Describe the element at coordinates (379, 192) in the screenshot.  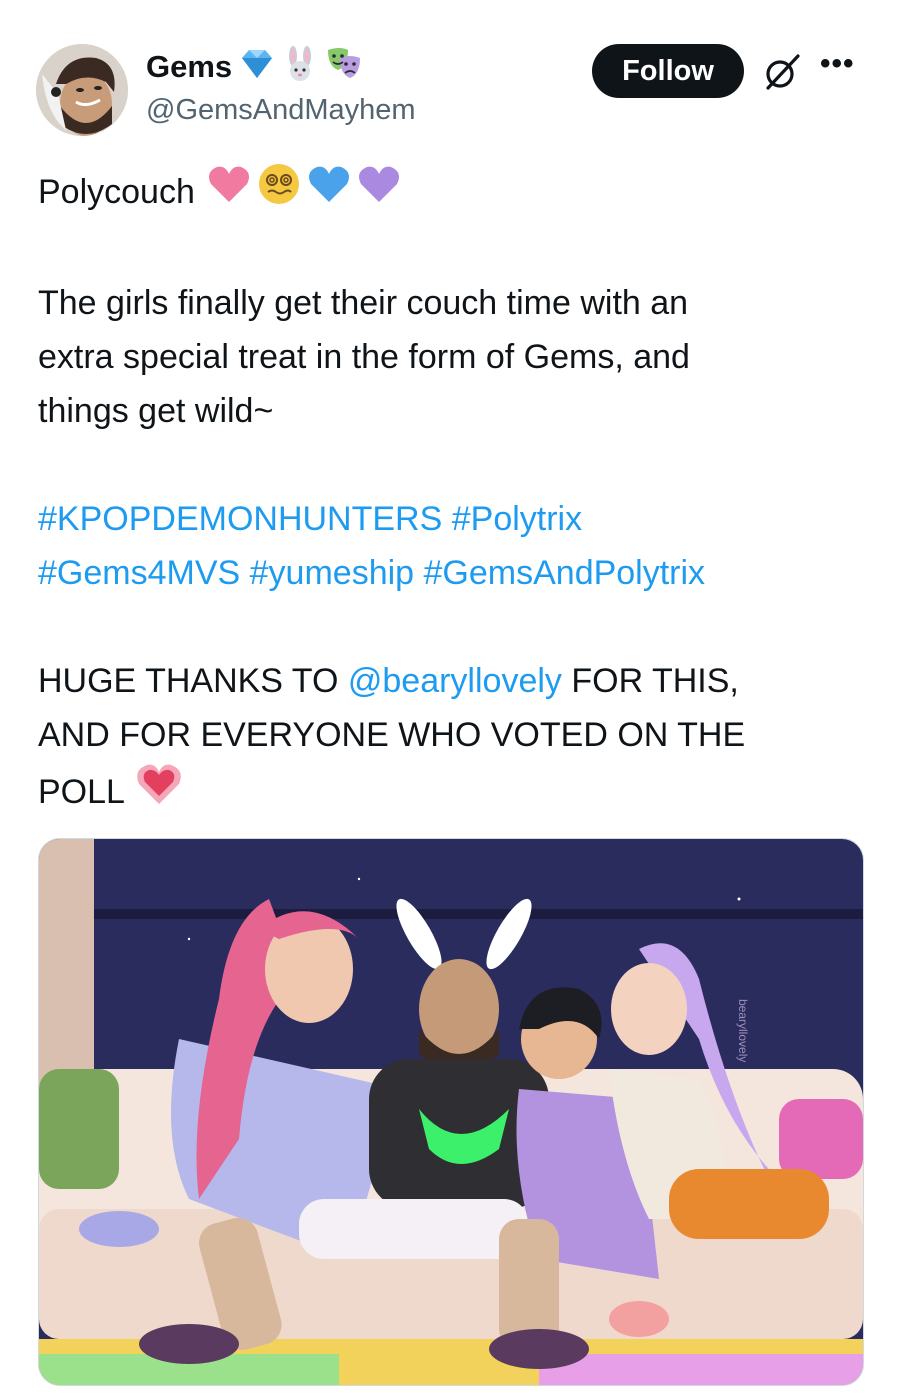
I see `purple-heart-icon` at that location.